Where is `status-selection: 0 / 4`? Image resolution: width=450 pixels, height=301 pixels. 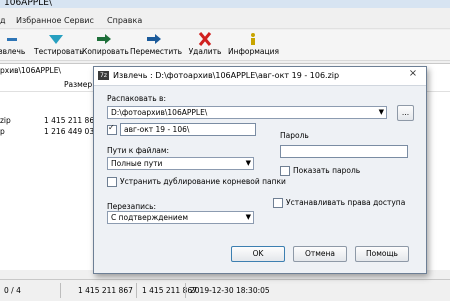 status-selection: 0 / 4 is located at coordinates (12, 290).